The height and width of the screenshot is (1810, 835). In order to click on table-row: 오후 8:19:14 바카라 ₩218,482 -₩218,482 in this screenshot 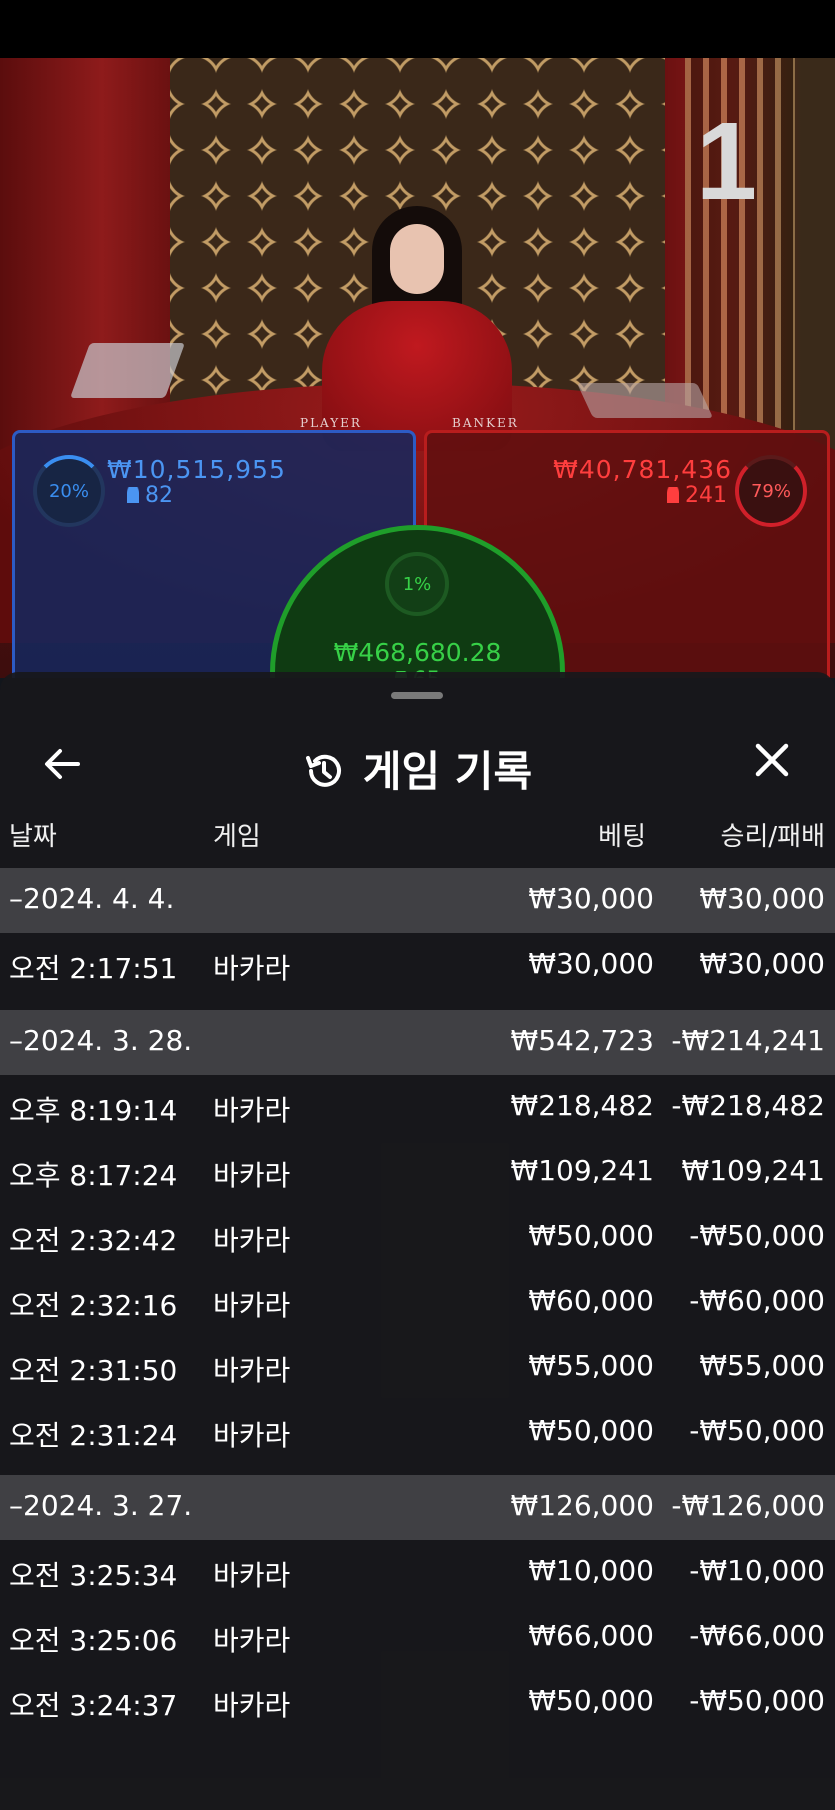, I will do `click(417, 1107)`.